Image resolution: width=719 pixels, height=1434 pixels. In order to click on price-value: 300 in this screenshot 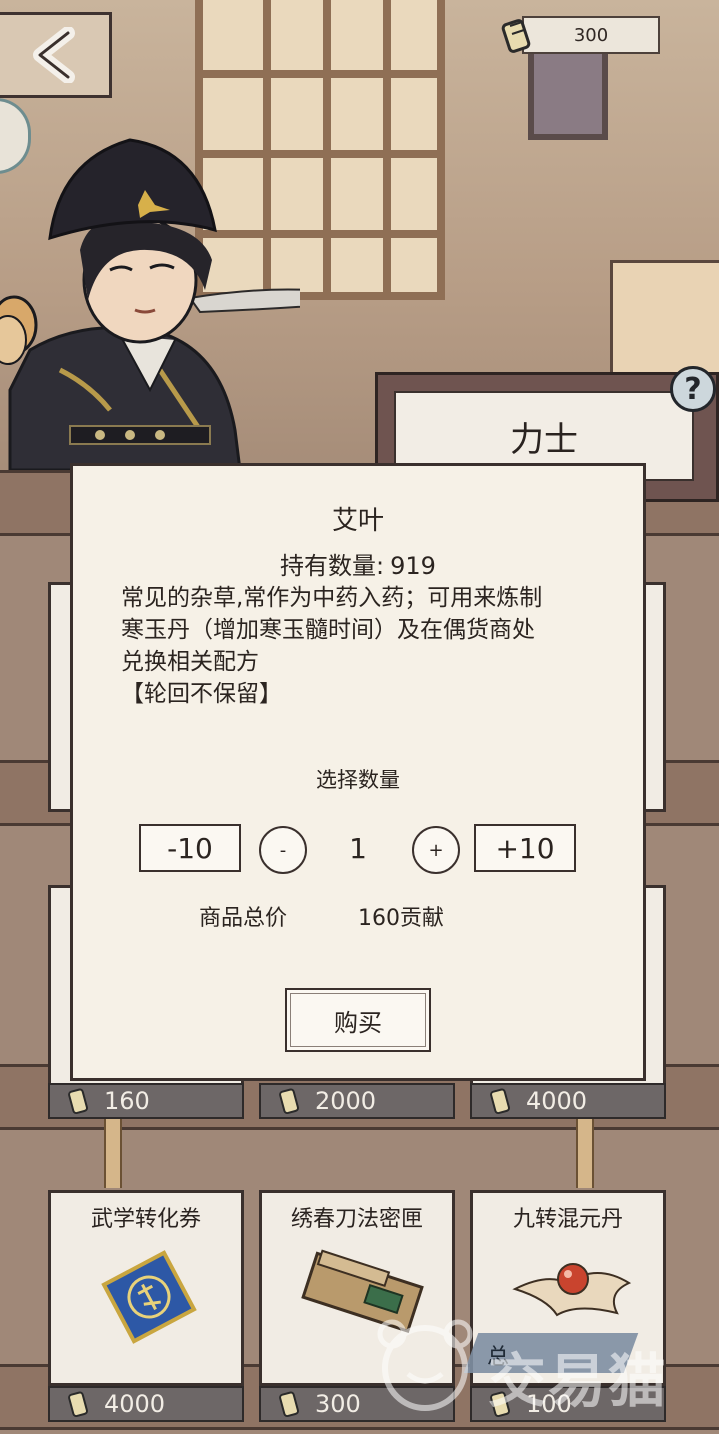, I will do `click(338, 1404)`.